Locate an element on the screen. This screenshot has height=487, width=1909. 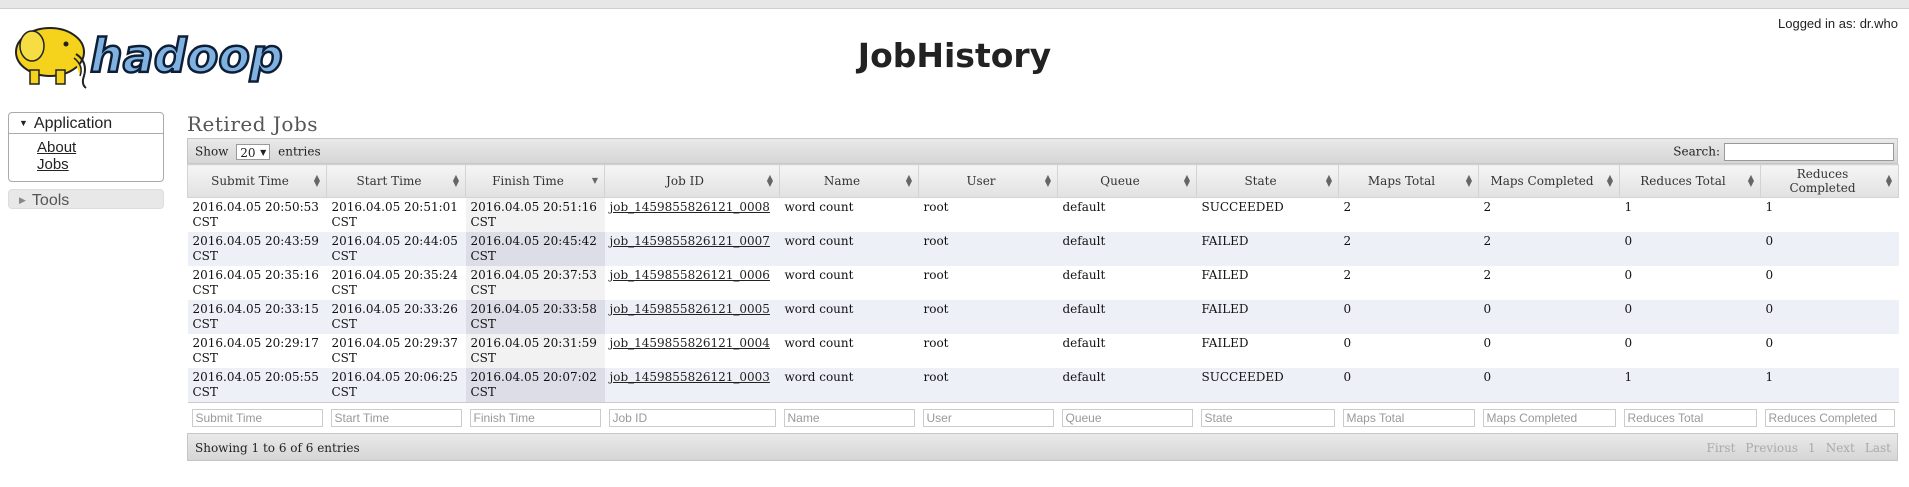
table-cell: 2016.04.05 20:07:02 CST is located at coordinates (535, 385).